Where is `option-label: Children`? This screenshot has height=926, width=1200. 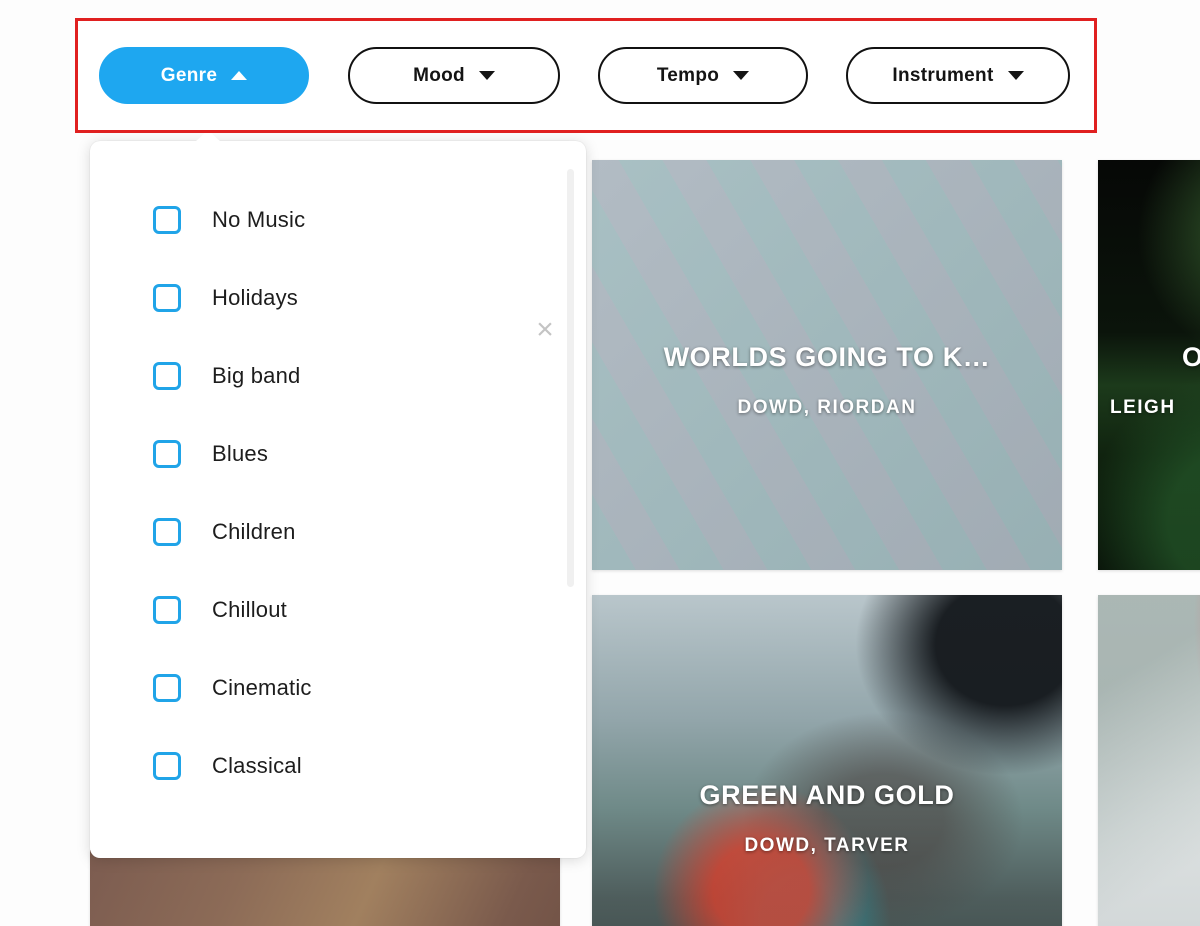
option-label: Children is located at coordinates (254, 531).